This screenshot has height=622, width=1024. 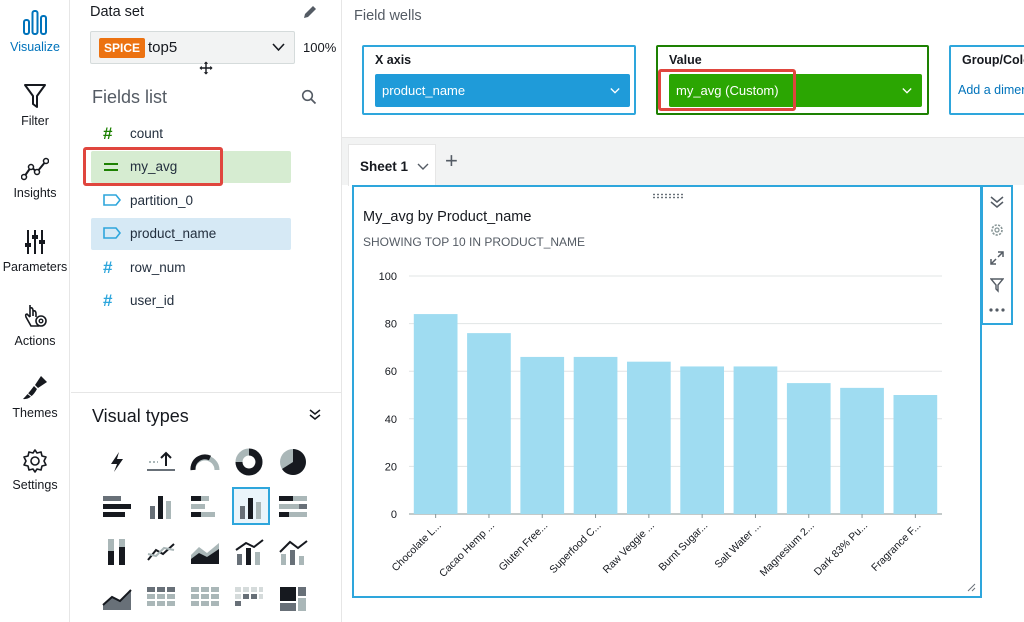 I want to click on pill-label: product_name, so click(x=424, y=90).